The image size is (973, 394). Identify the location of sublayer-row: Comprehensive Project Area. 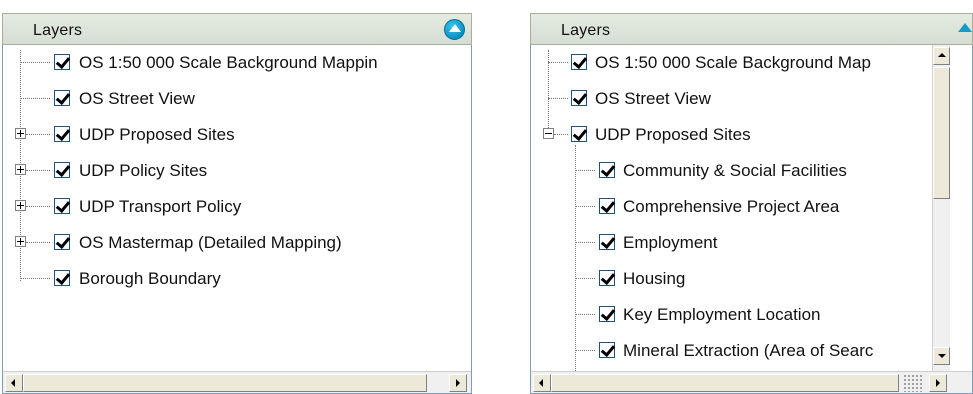
(742, 207).